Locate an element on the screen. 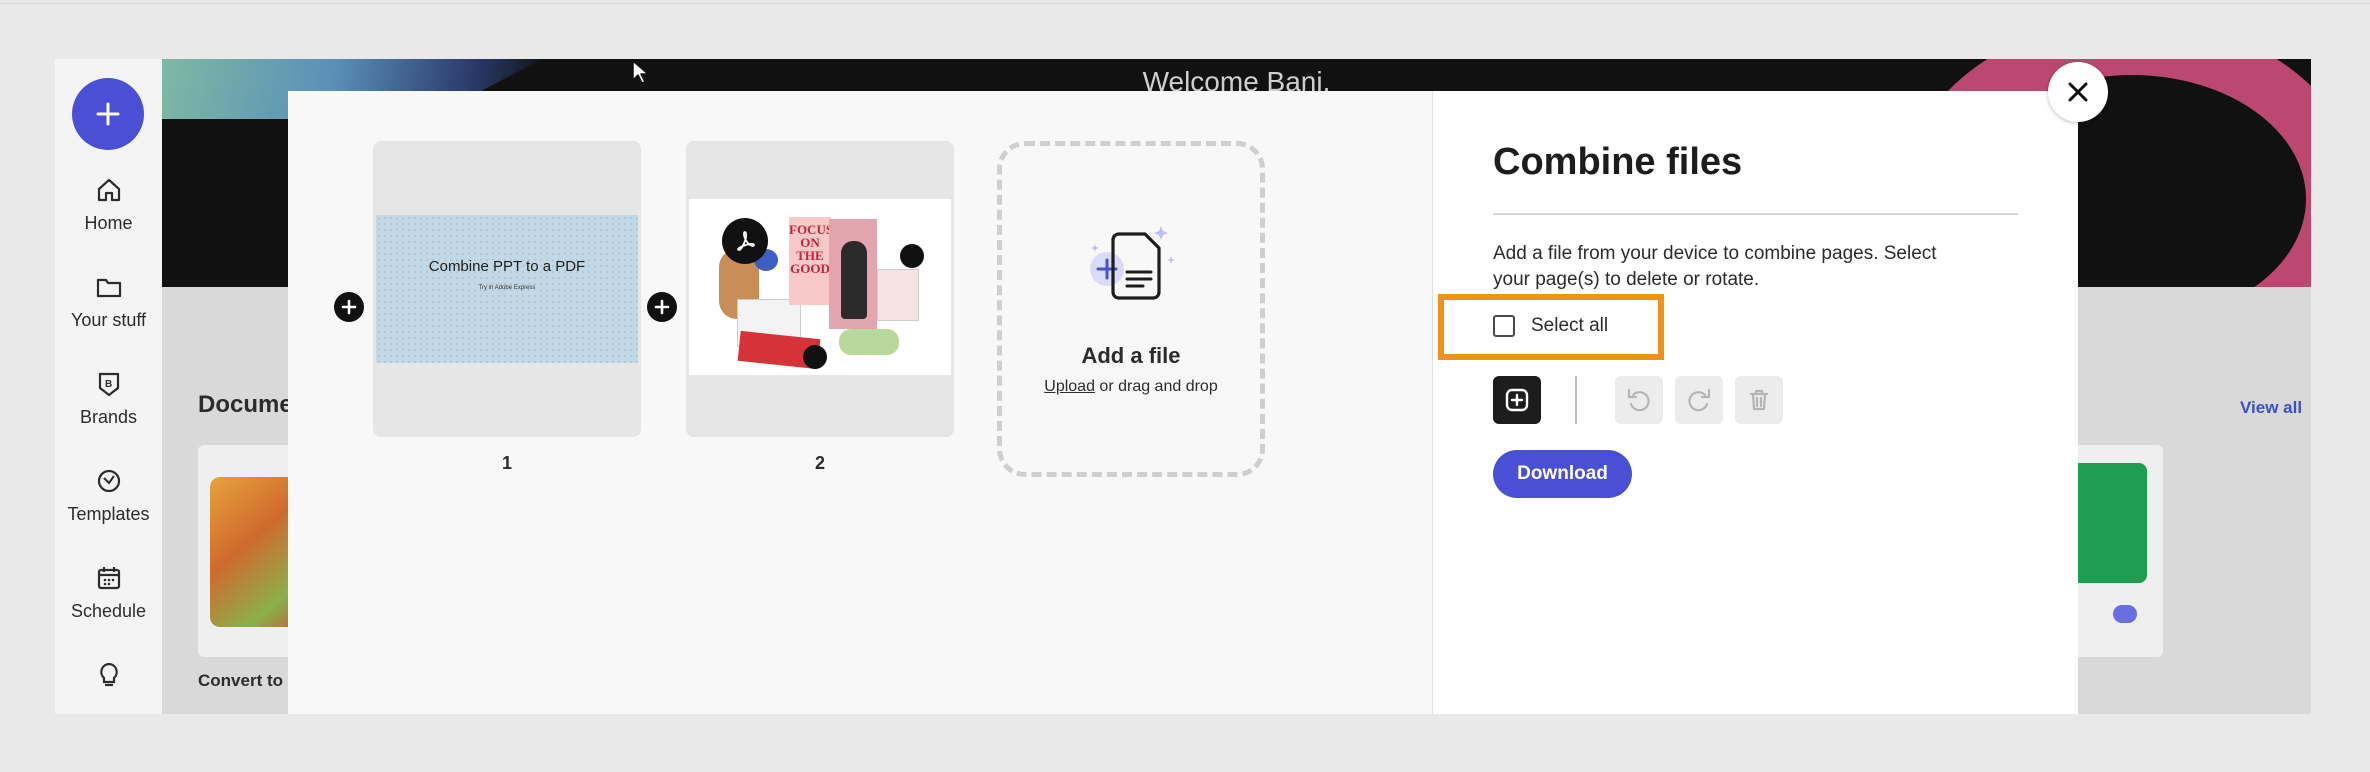 This screenshot has width=2370, height=772. svg-text: B is located at coordinates (108, 384).